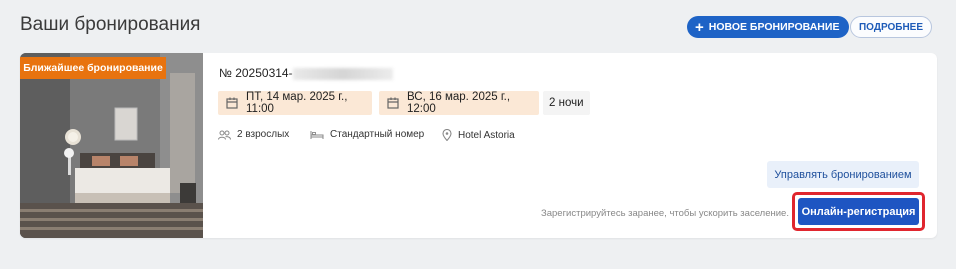  What do you see at coordinates (377, 134) in the screenshot?
I see `room-type: Стандартный номер` at bounding box center [377, 134].